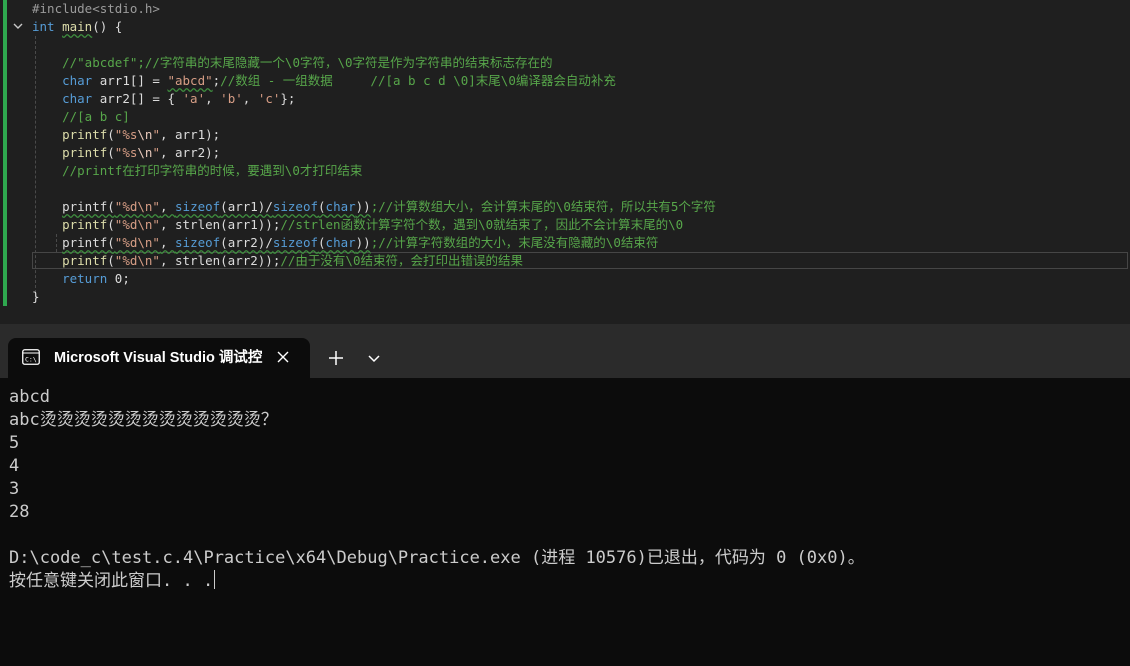  What do you see at coordinates (288, 98) in the screenshot?
I see `code-token: };` at bounding box center [288, 98].